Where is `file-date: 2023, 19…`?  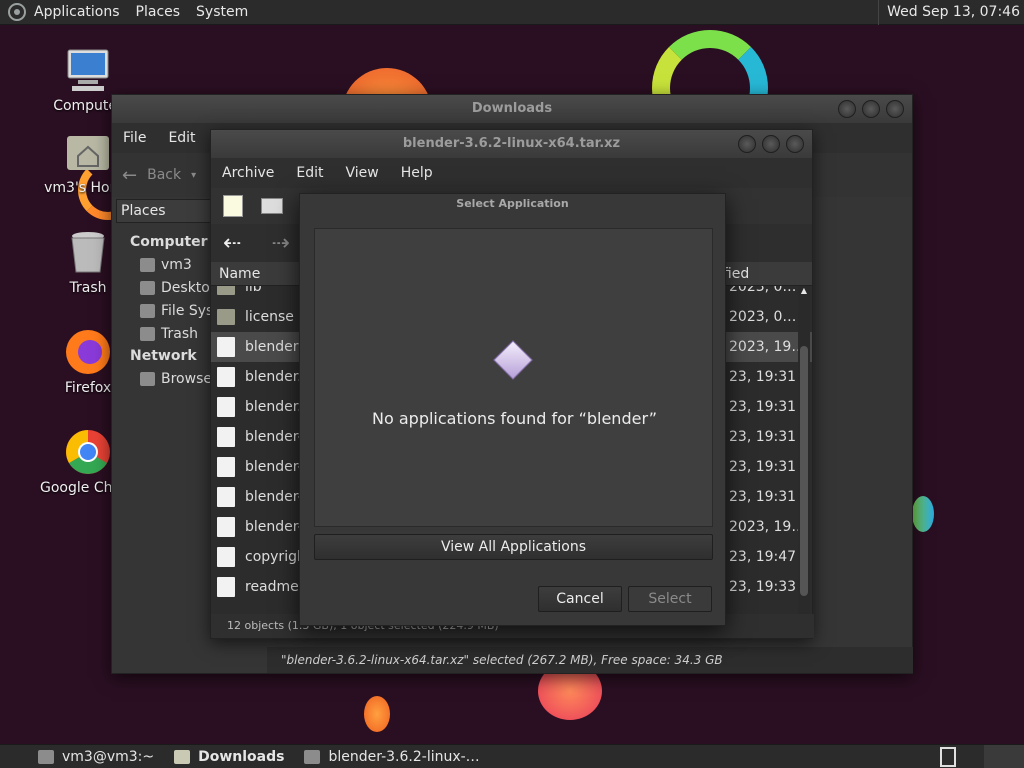
file-date: 2023, 19… is located at coordinates (767, 347).